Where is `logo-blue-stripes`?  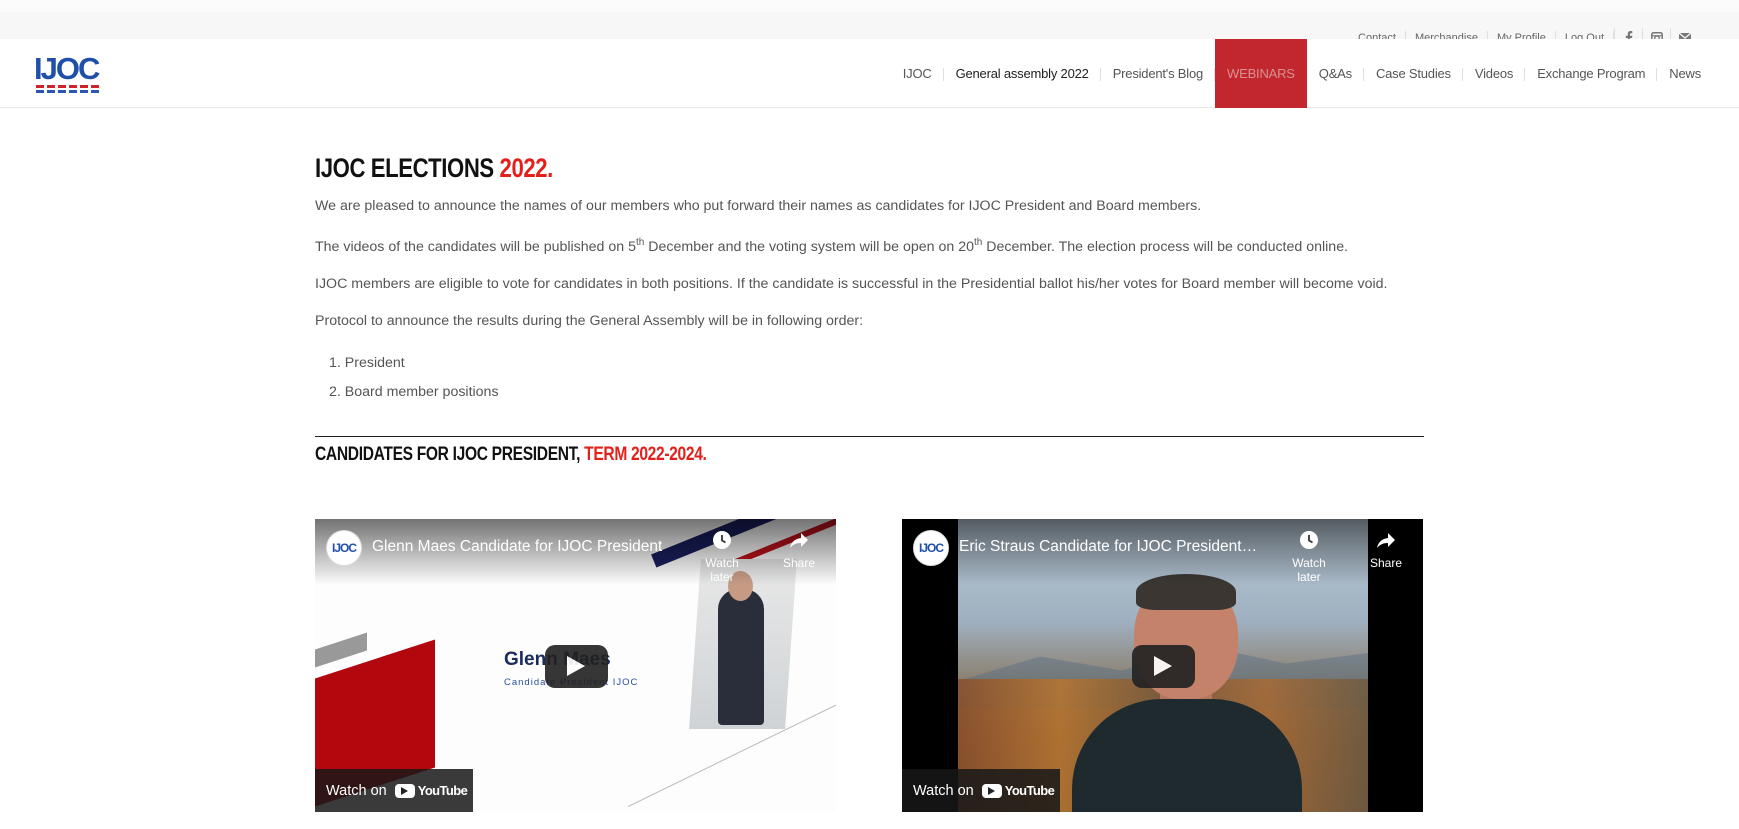 logo-blue-stripes is located at coordinates (67, 91).